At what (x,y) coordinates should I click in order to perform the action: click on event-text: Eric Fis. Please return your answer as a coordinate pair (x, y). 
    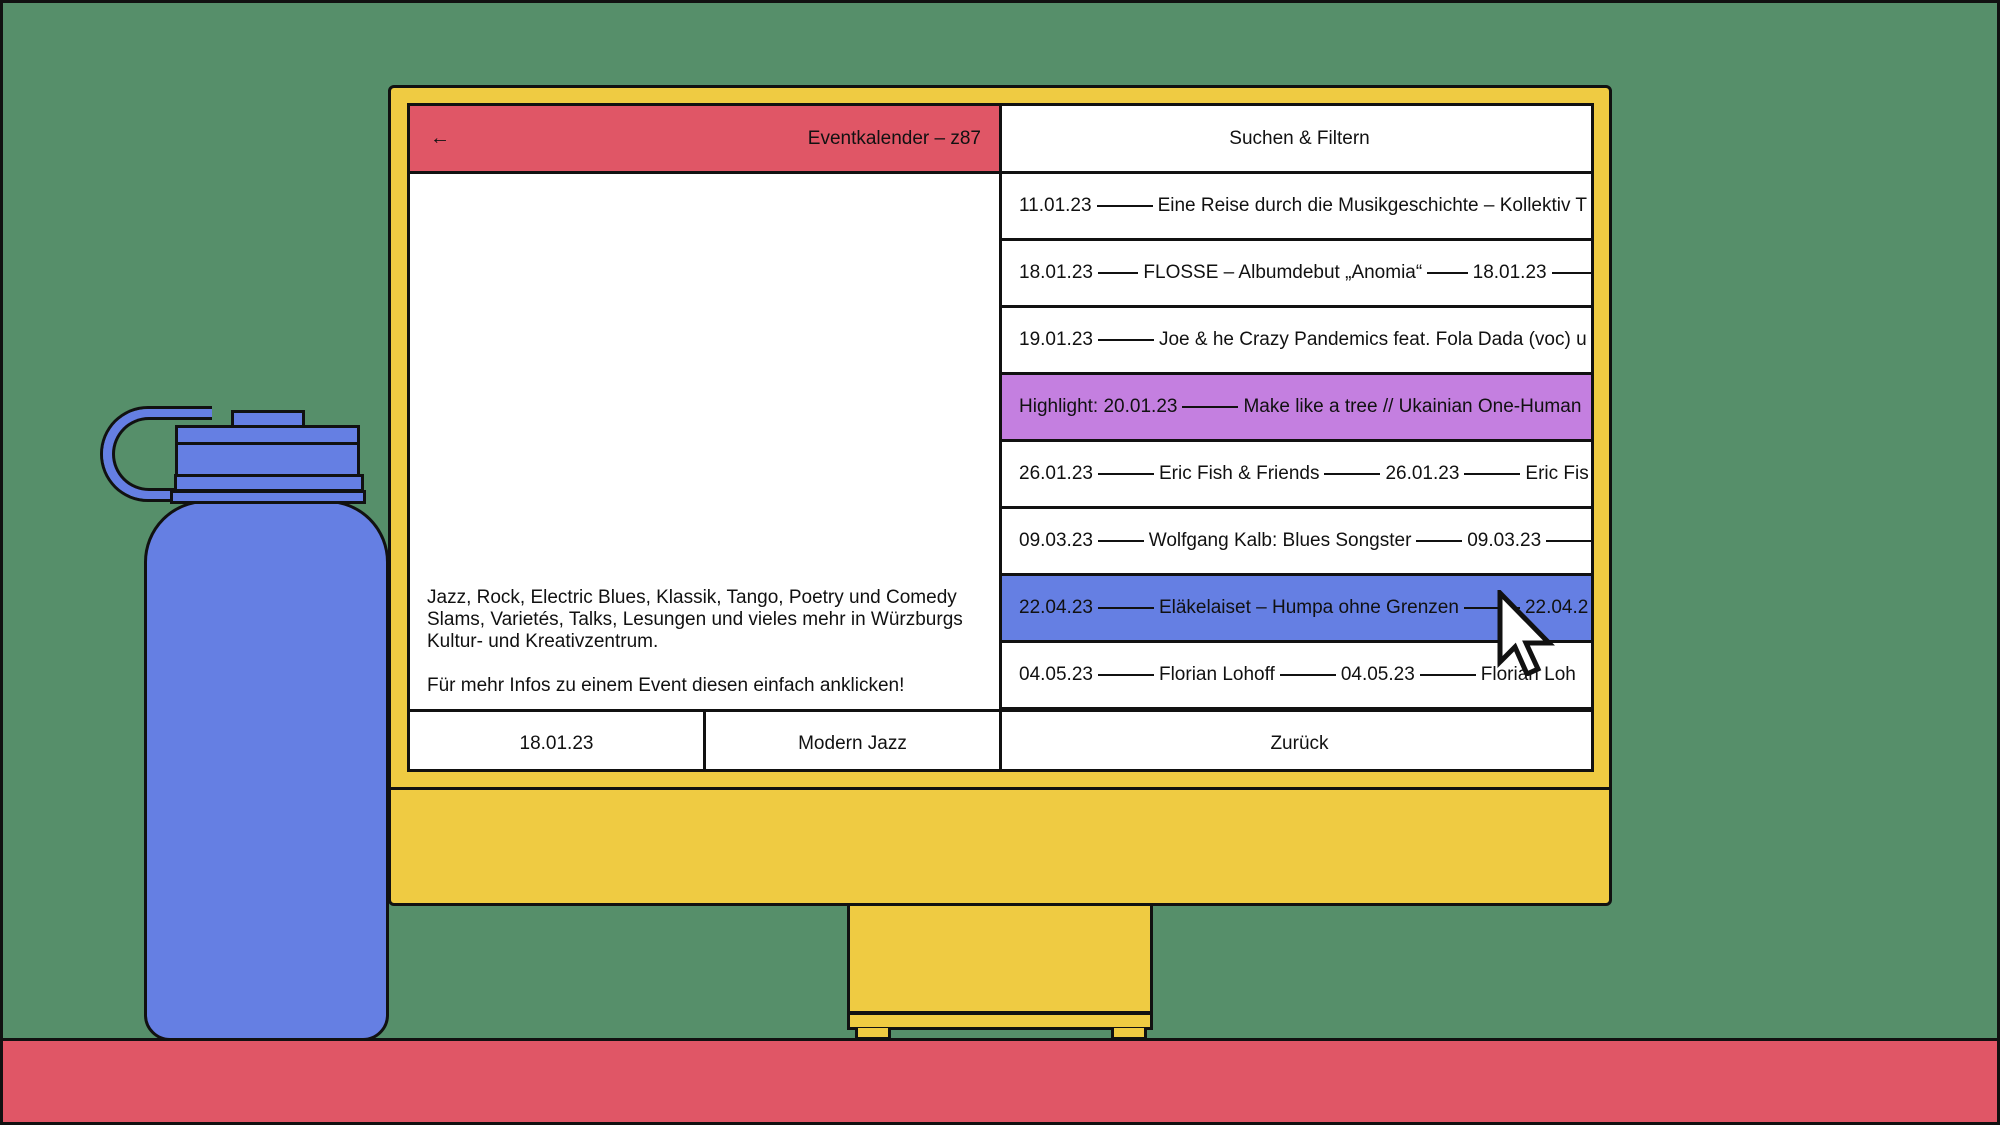
    Looking at the image, I should click on (1557, 473).